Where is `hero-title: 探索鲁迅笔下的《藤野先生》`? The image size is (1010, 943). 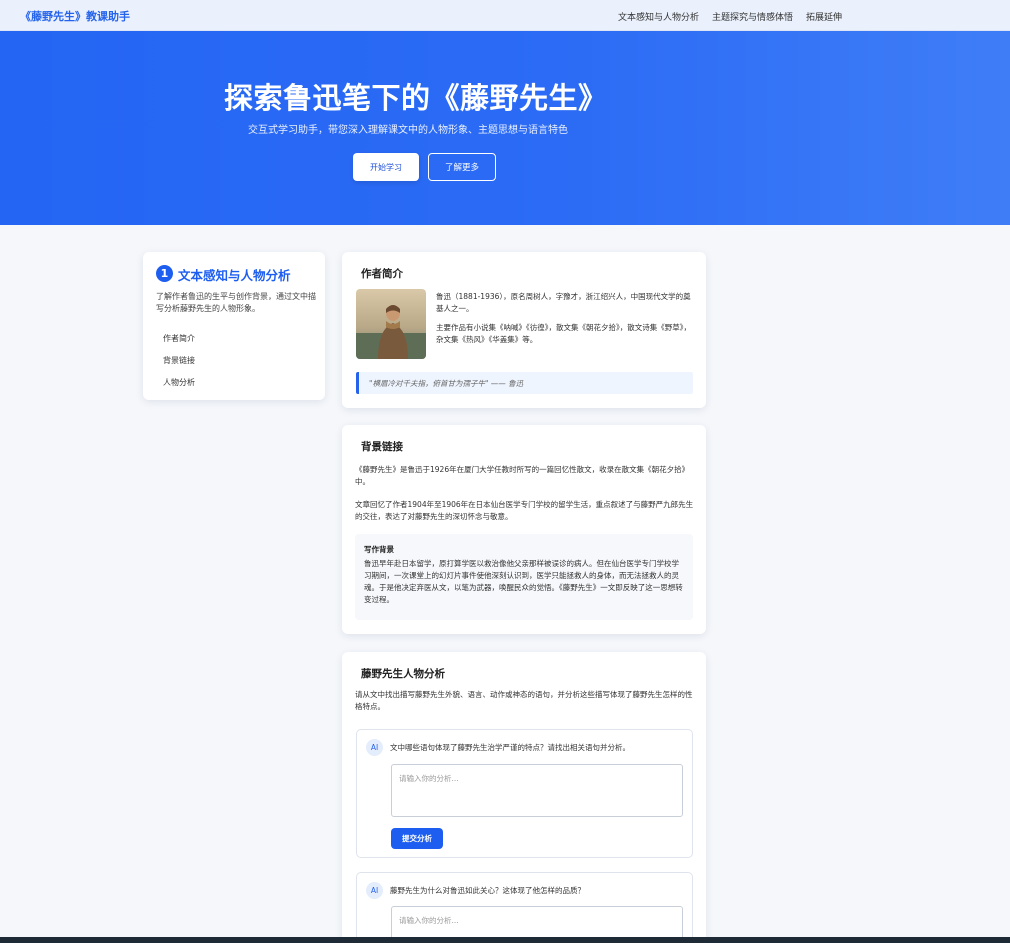
hero-title: 探索鲁迅笔下的《藤野先生》 is located at coordinates (416, 98).